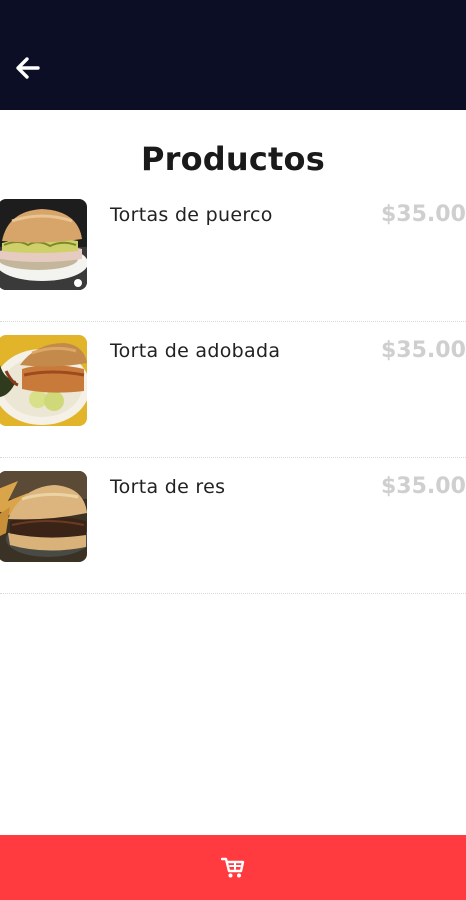 This screenshot has width=466, height=900. I want to click on product-name: Torta de res, so click(168, 487).